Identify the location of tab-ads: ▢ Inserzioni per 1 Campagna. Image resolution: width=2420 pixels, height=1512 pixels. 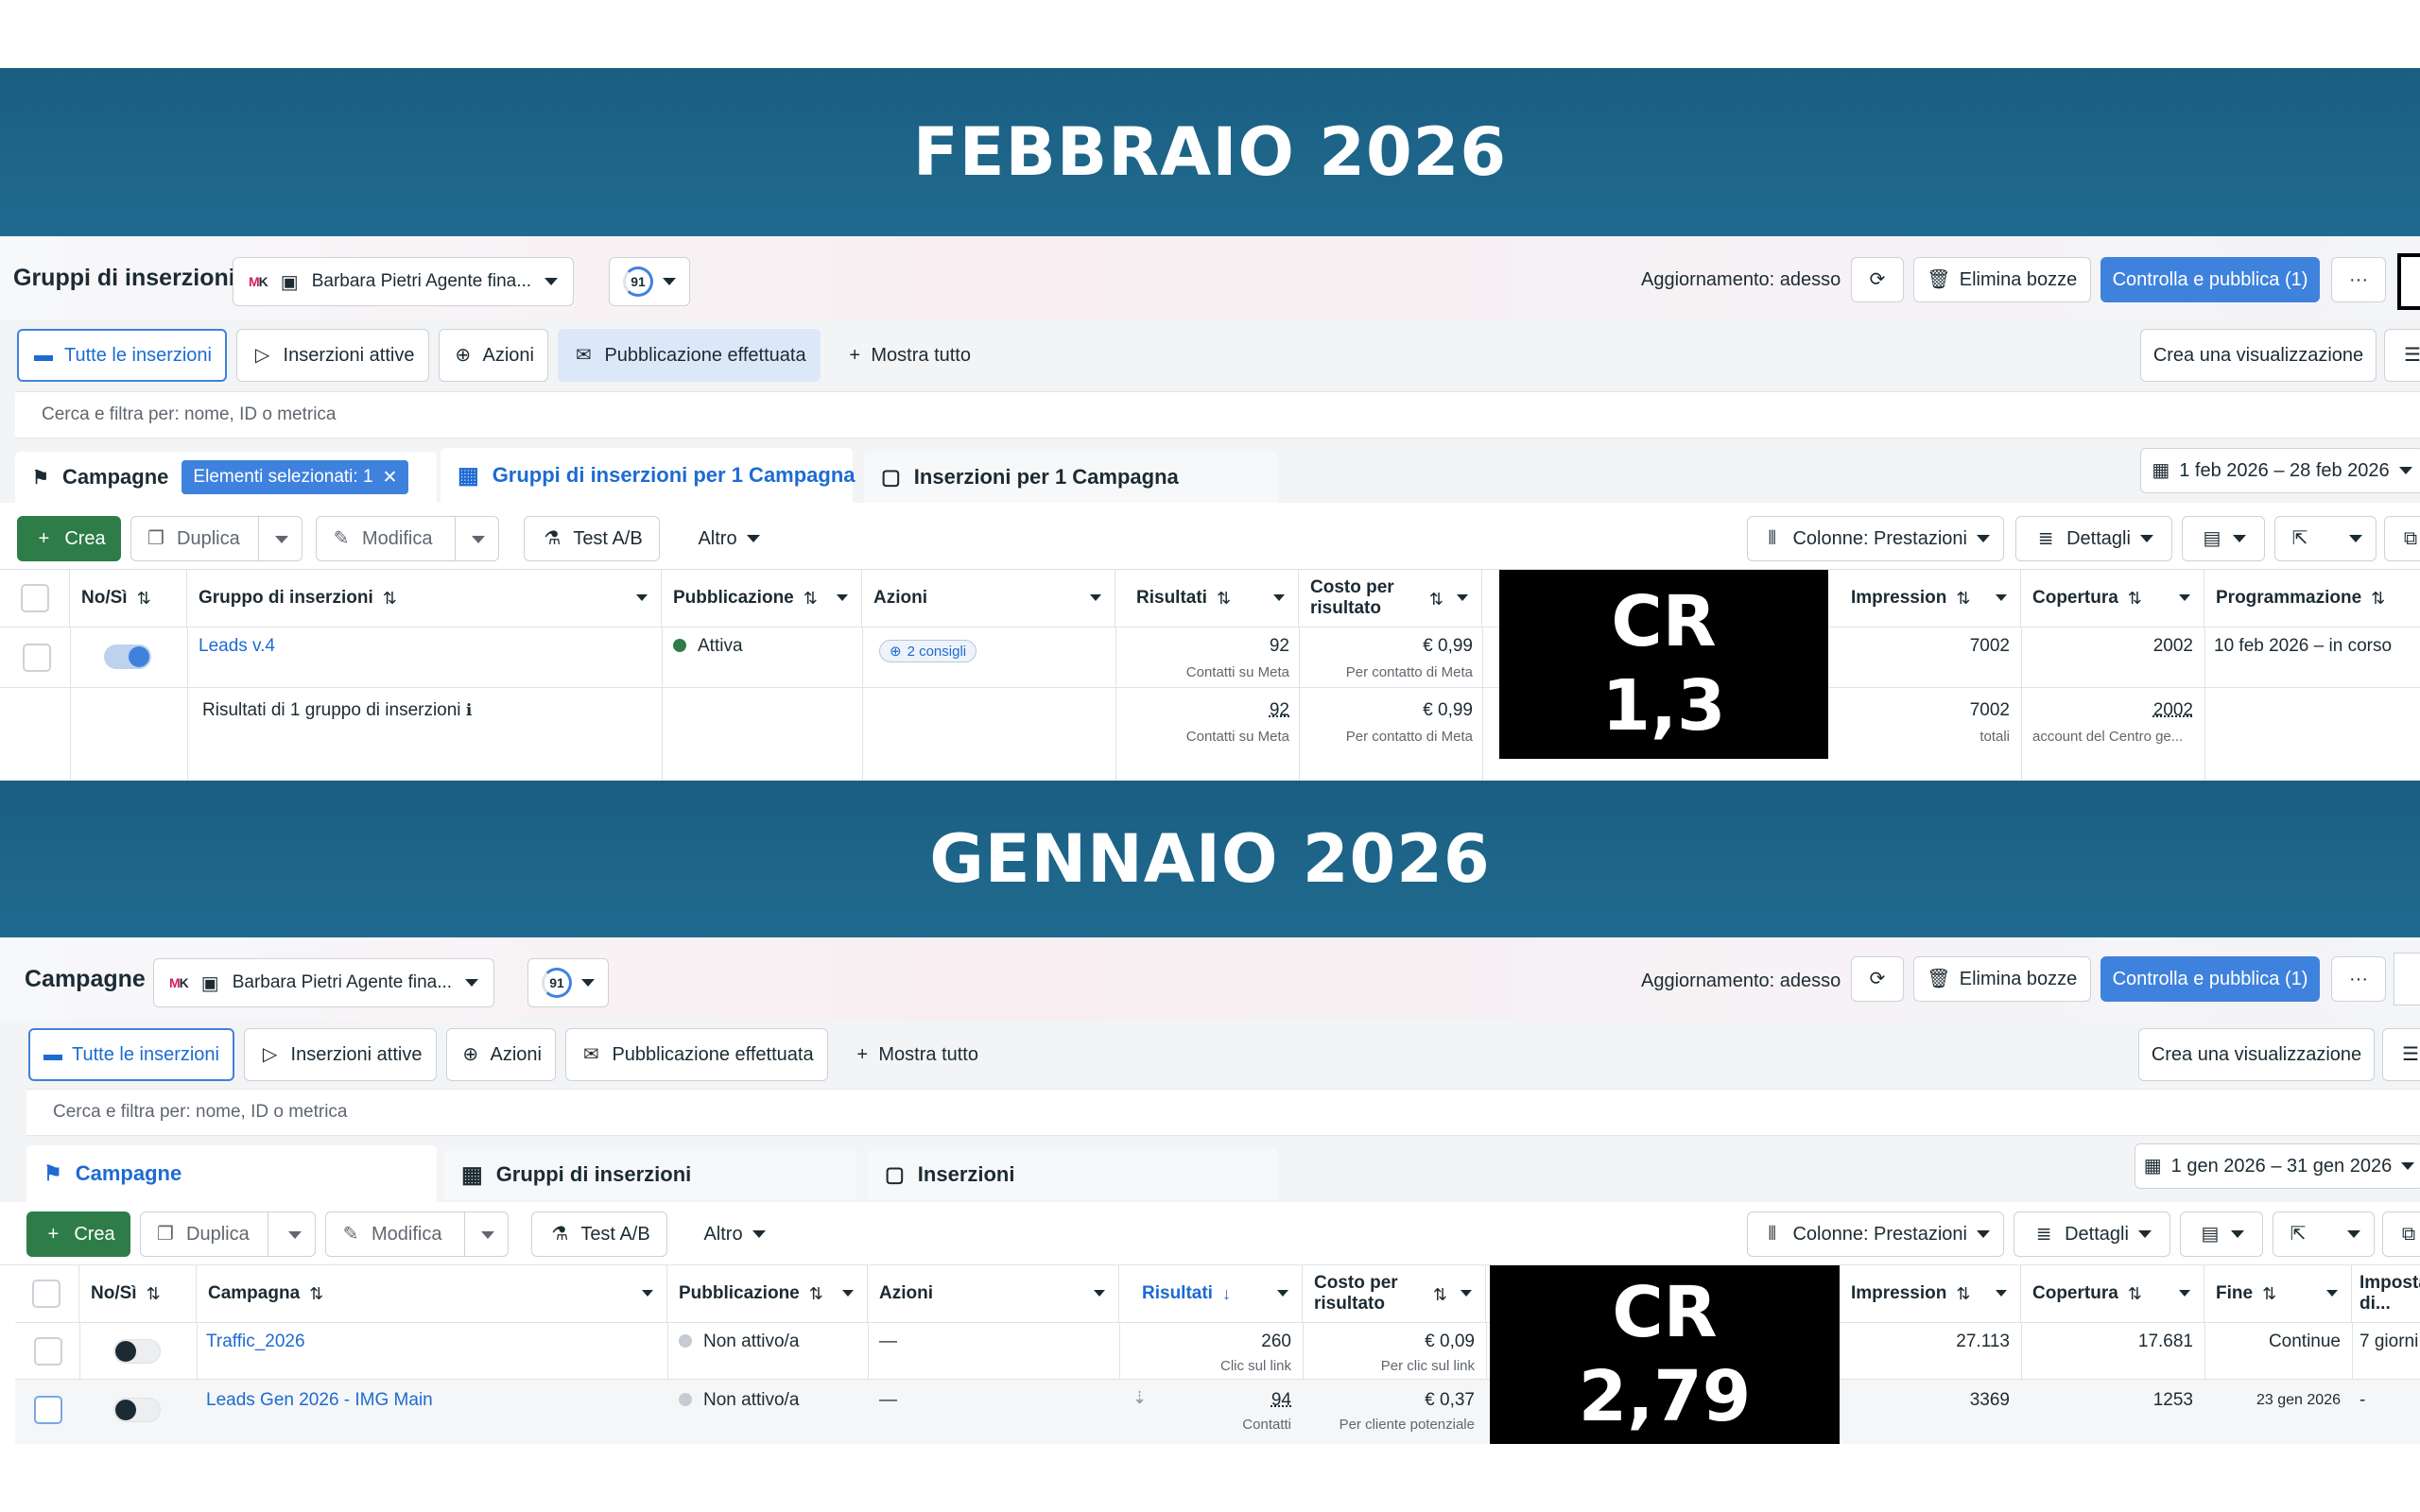
(1071, 477).